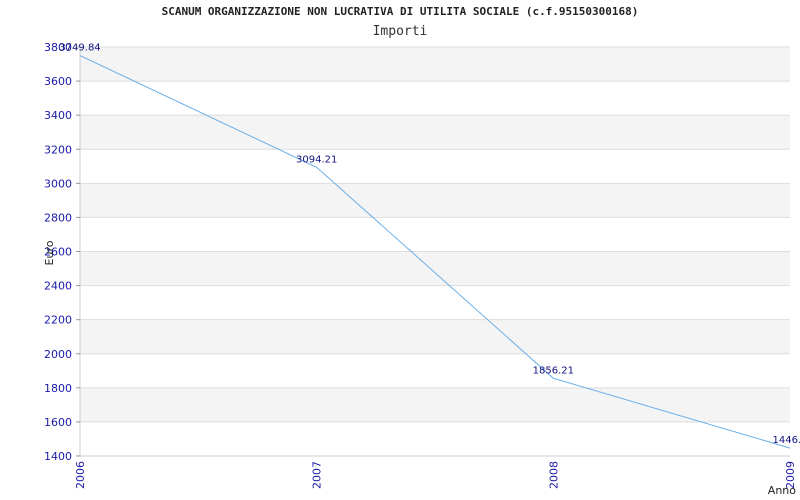  I want to click on y-tick-label: 3600, so click(58, 81).